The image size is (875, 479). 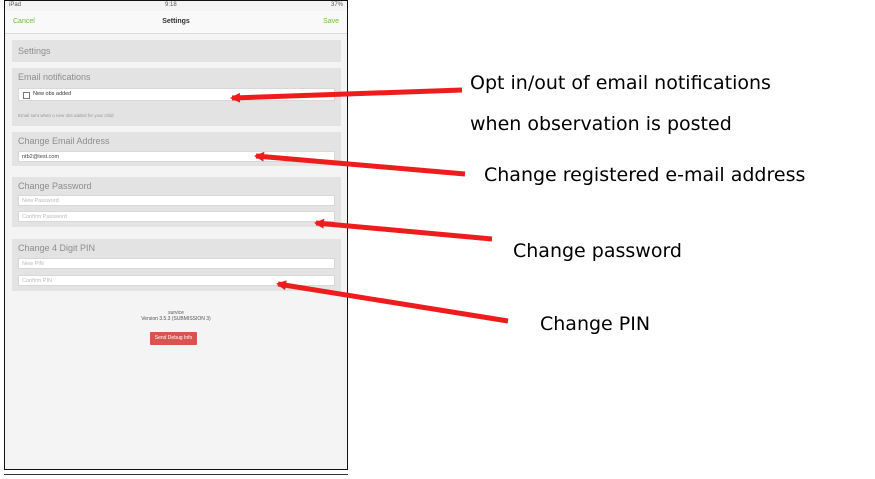 I want to click on annotation-password: Change password, so click(x=597, y=251).